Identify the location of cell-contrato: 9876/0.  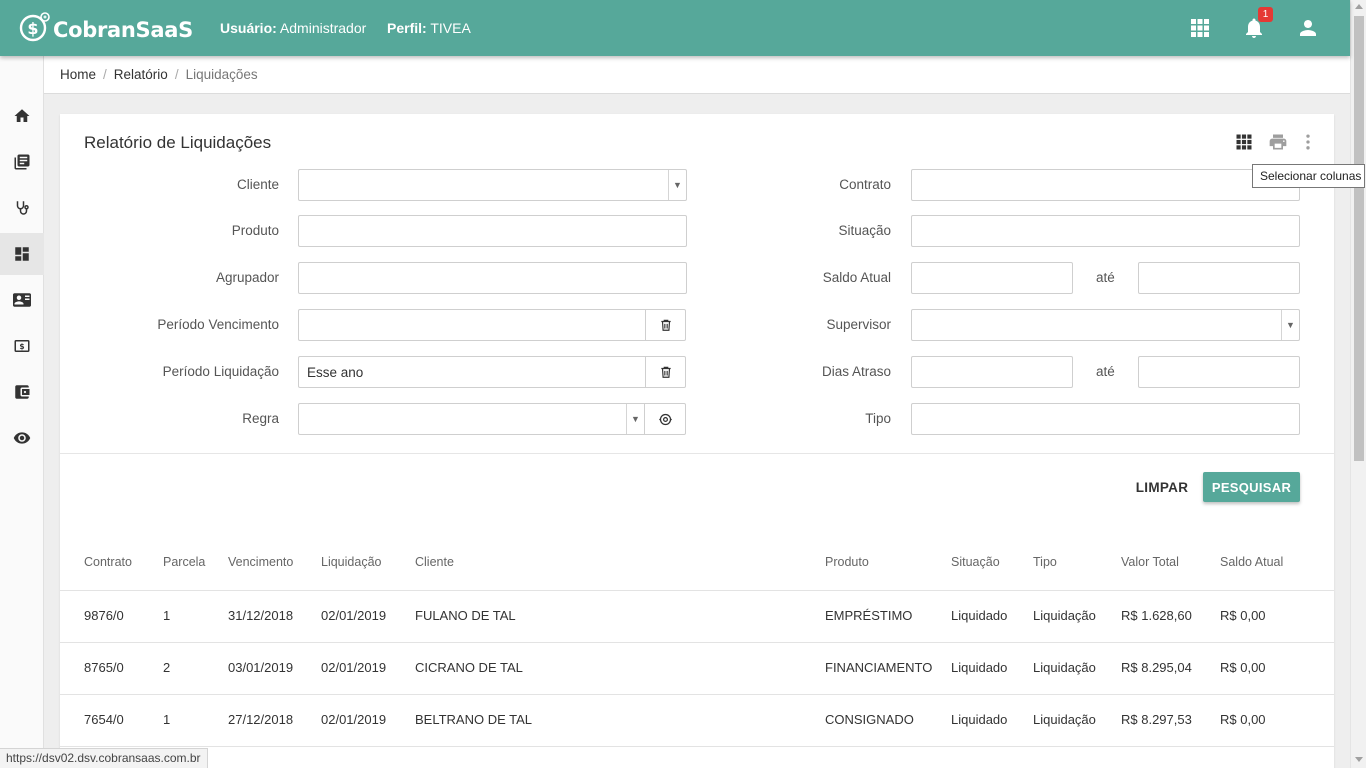
(104, 615).